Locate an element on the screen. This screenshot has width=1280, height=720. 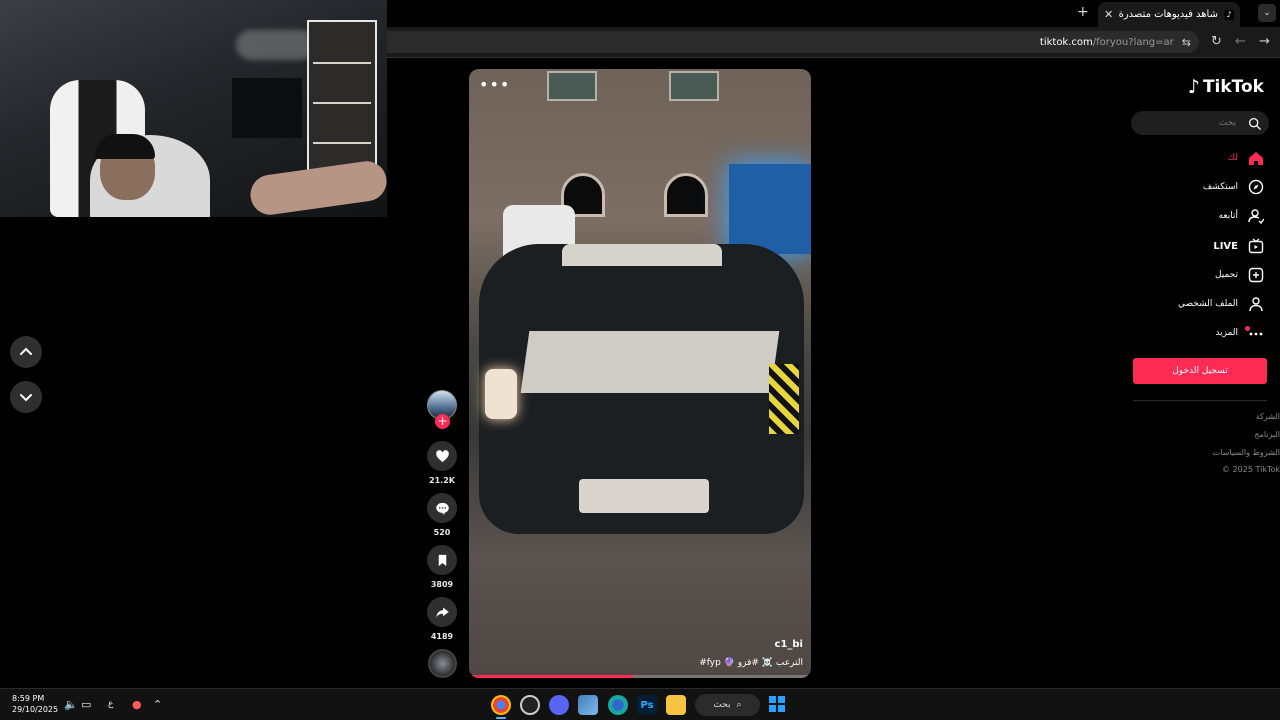
next-video-button is located at coordinates (26, 397).